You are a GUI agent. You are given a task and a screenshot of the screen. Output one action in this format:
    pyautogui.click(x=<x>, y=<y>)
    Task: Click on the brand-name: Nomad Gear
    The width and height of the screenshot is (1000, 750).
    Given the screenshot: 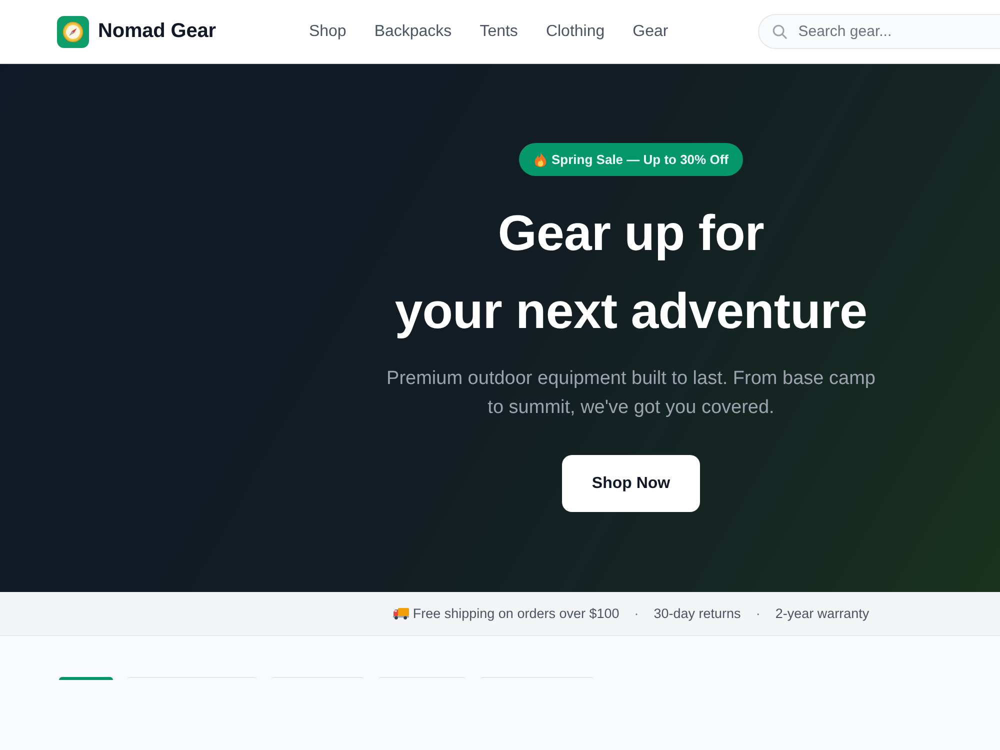 What is the action you would take?
    pyautogui.click(x=157, y=31)
    